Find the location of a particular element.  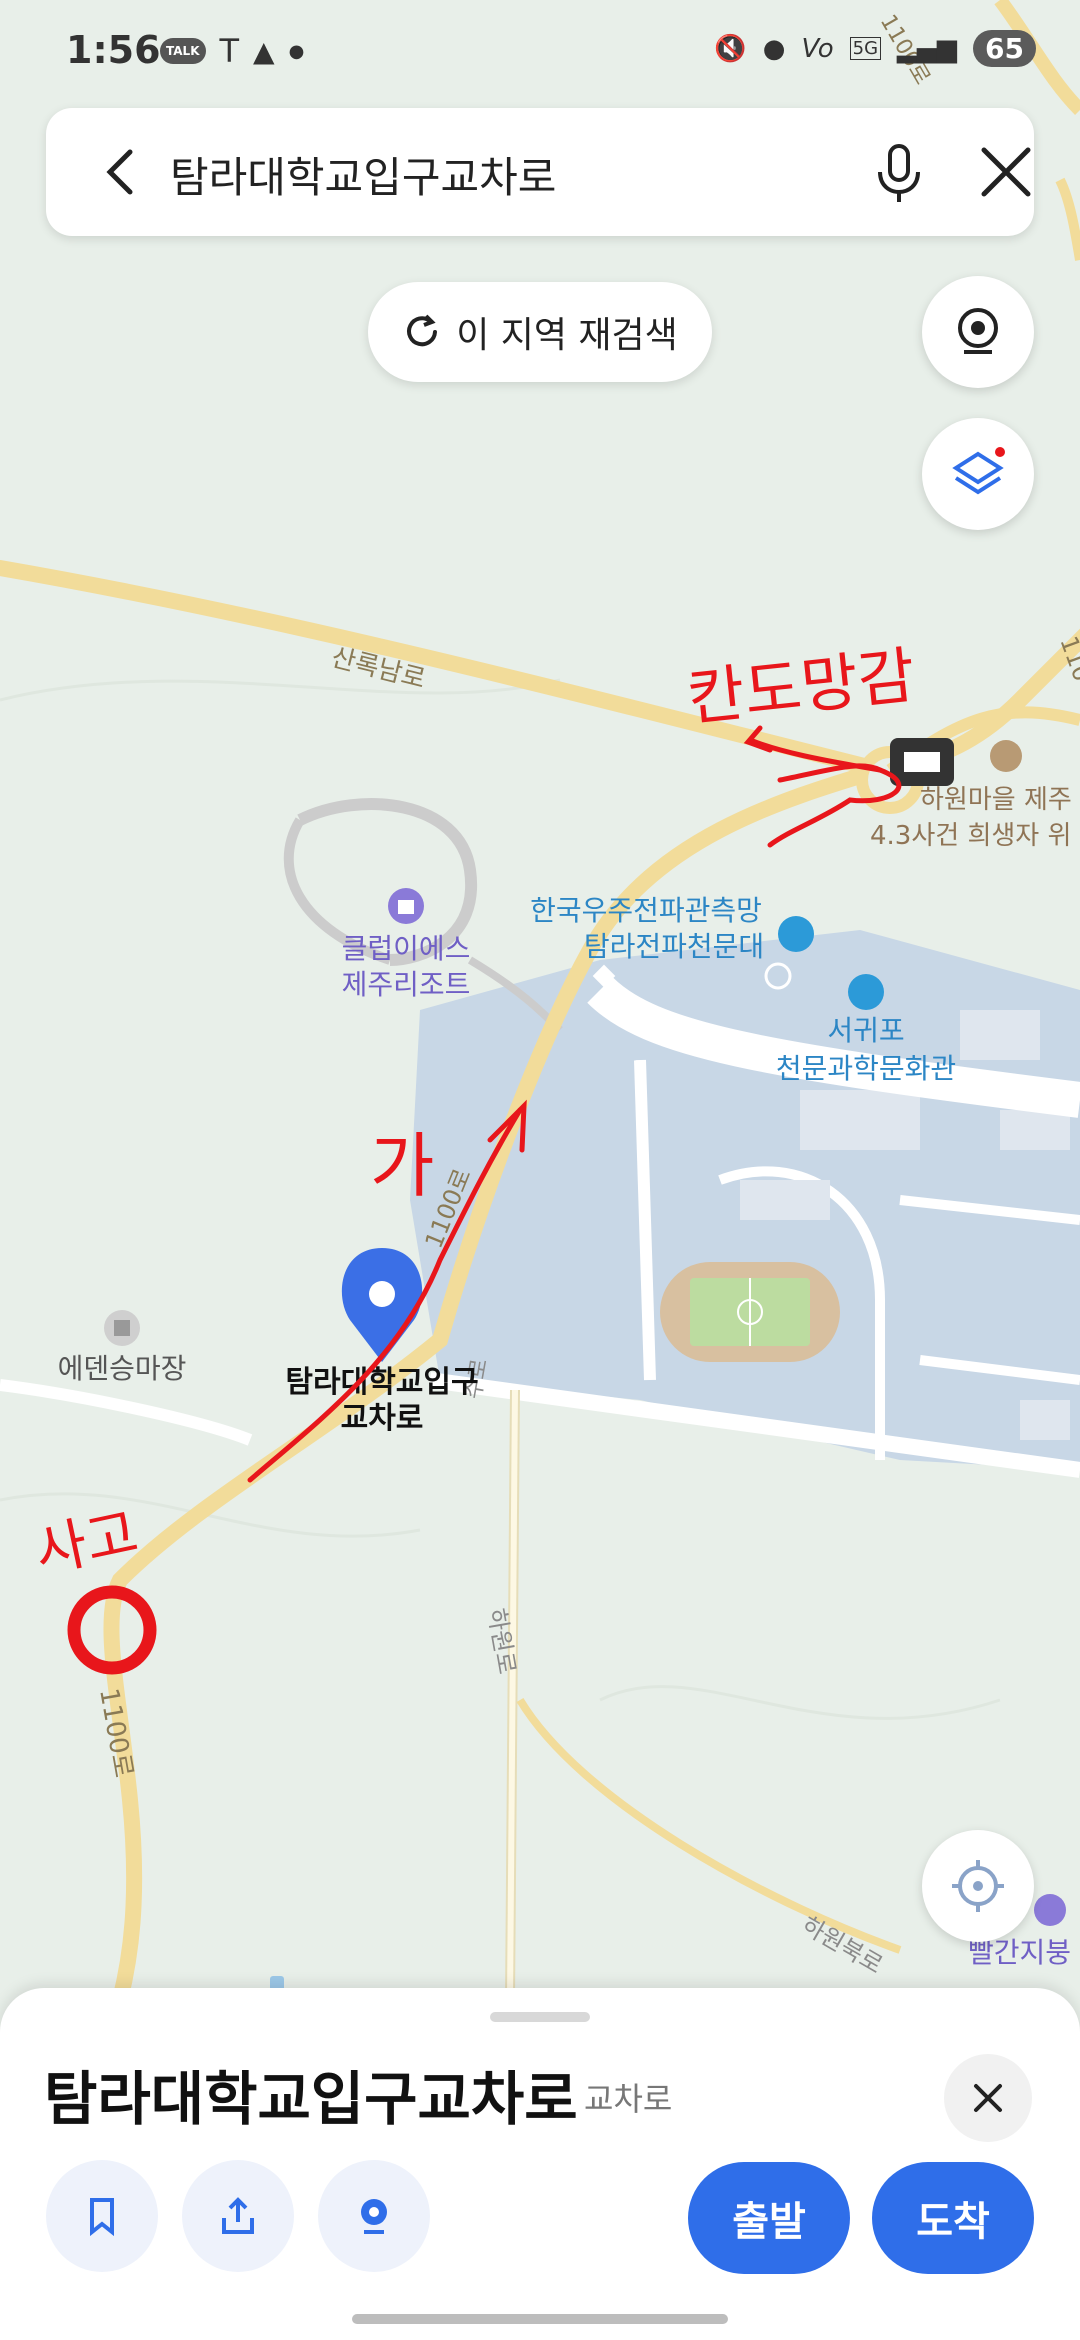

svg-text: 4.3사건 희생자 위 is located at coordinates (970, 836).